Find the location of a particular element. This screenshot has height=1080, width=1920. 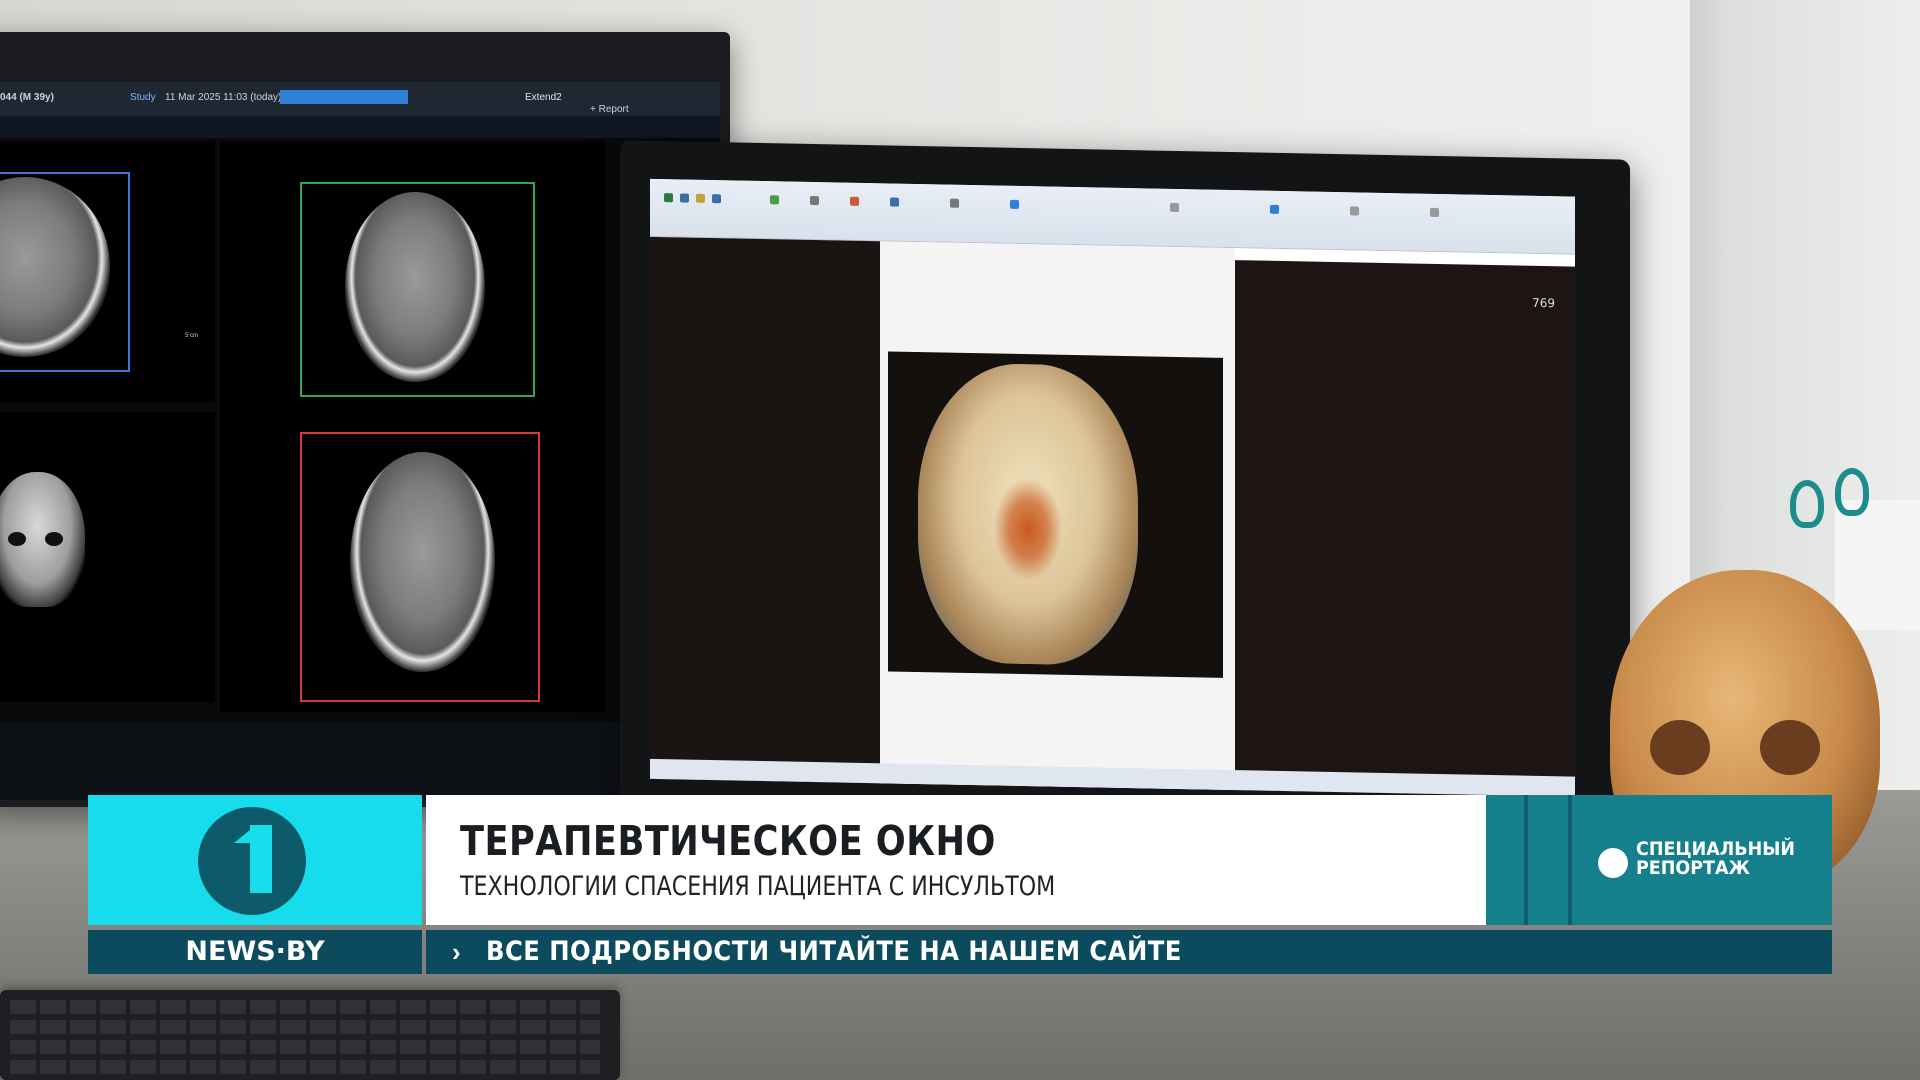

extend-label: Extend2 is located at coordinates (543, 97).